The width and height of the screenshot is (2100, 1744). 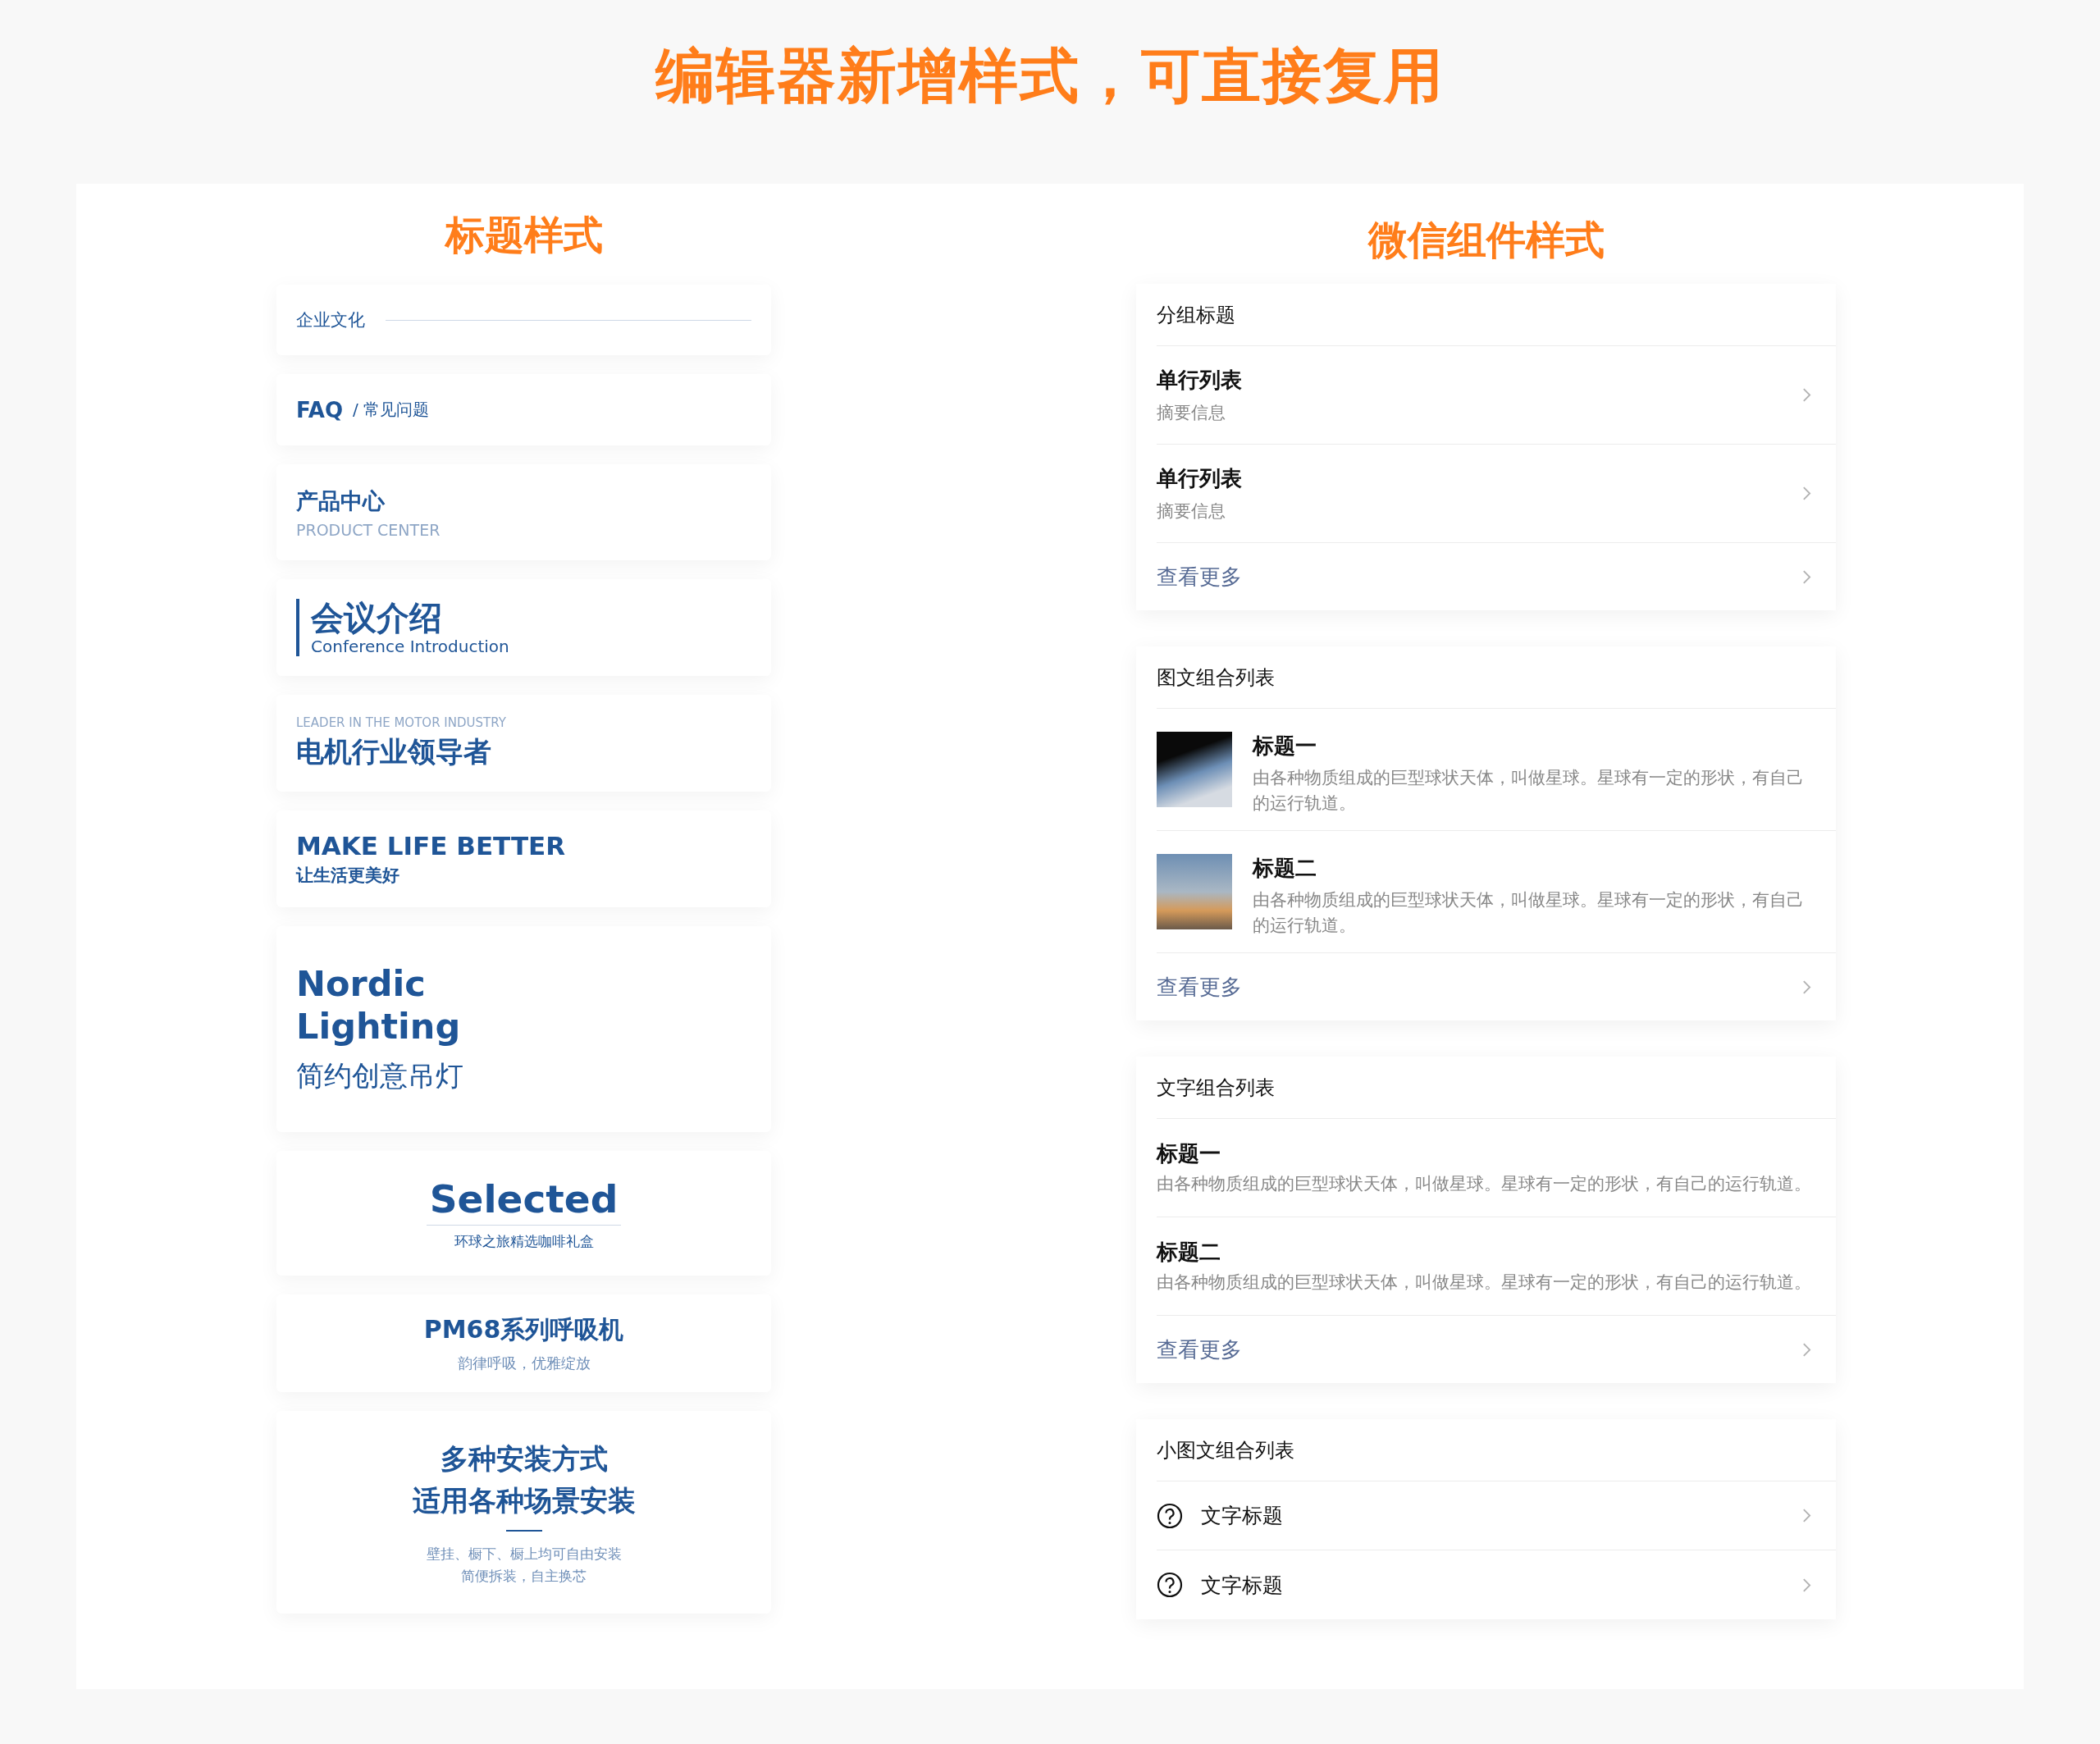 What do you see at coordinates (377, 618) in the screenshot?
I see `card-title: 会议介绍` at bounding box center [377, 618].